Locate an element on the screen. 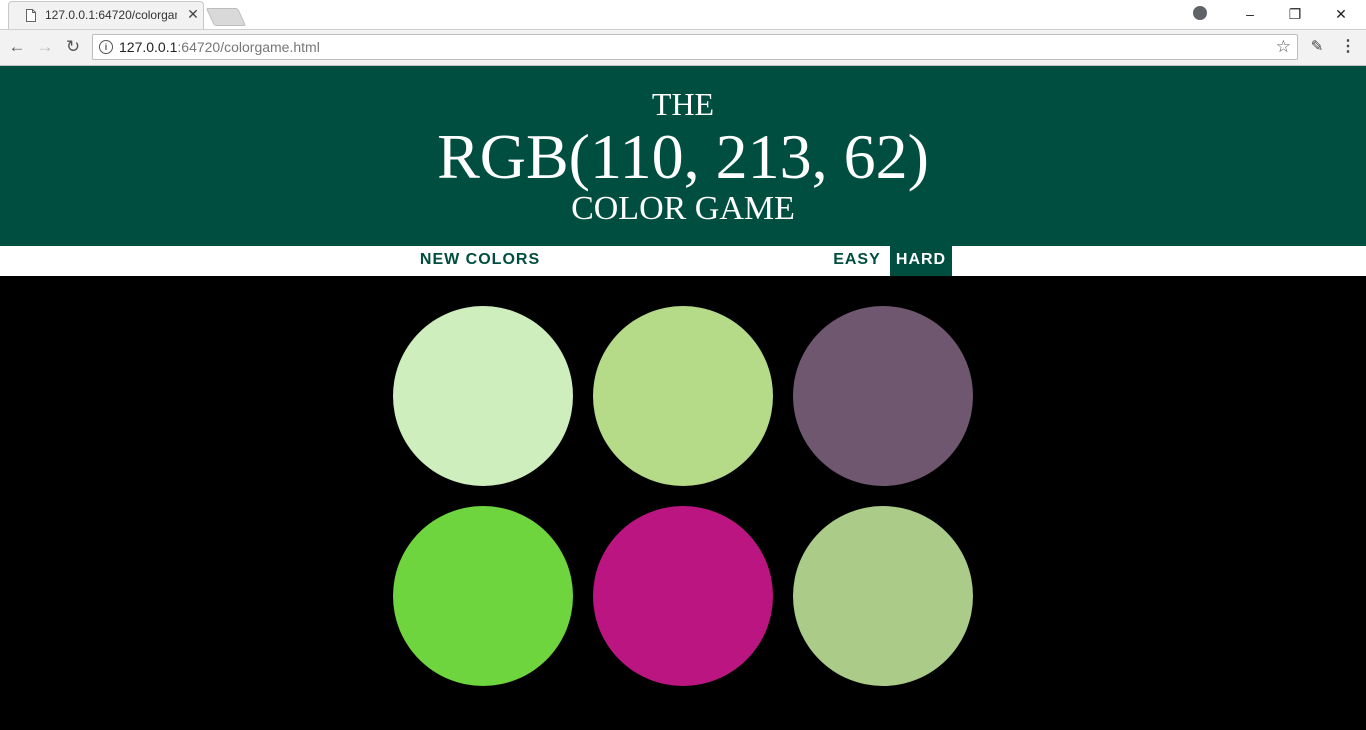 The height and width of the screenshot is (730, 1366). profile-icon is located at coordinates (1200, 13).